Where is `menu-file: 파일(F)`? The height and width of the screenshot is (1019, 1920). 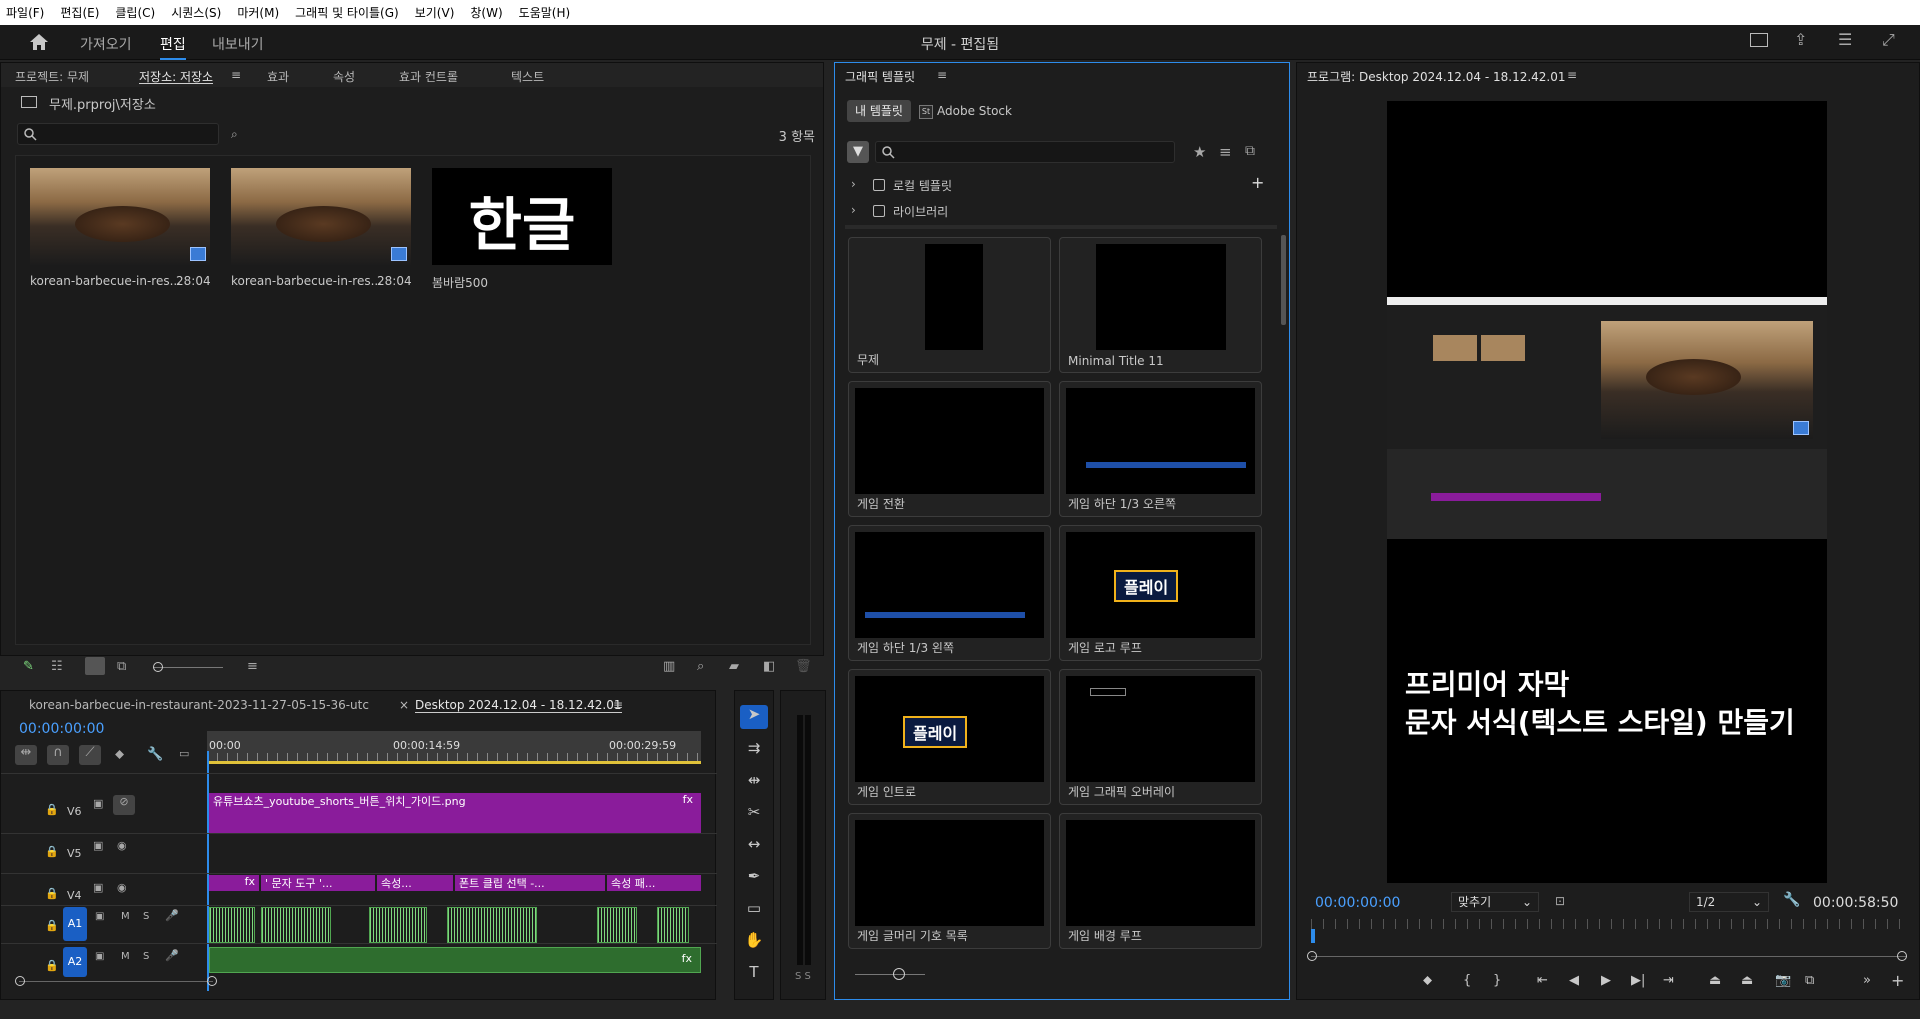 menu-file: 파일(F) is located at coordinates (25, 12).